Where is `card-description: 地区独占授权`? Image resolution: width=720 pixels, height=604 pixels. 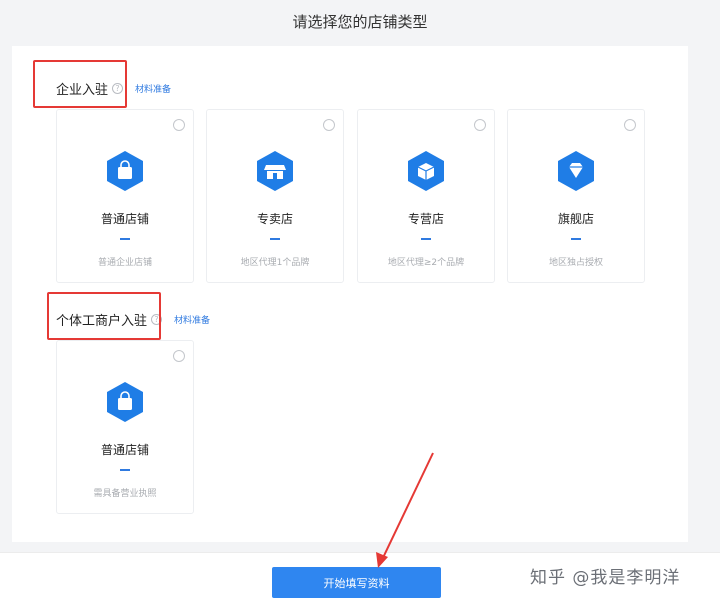 card-description: 地区独占授权 is located at coordinates (575, 263).